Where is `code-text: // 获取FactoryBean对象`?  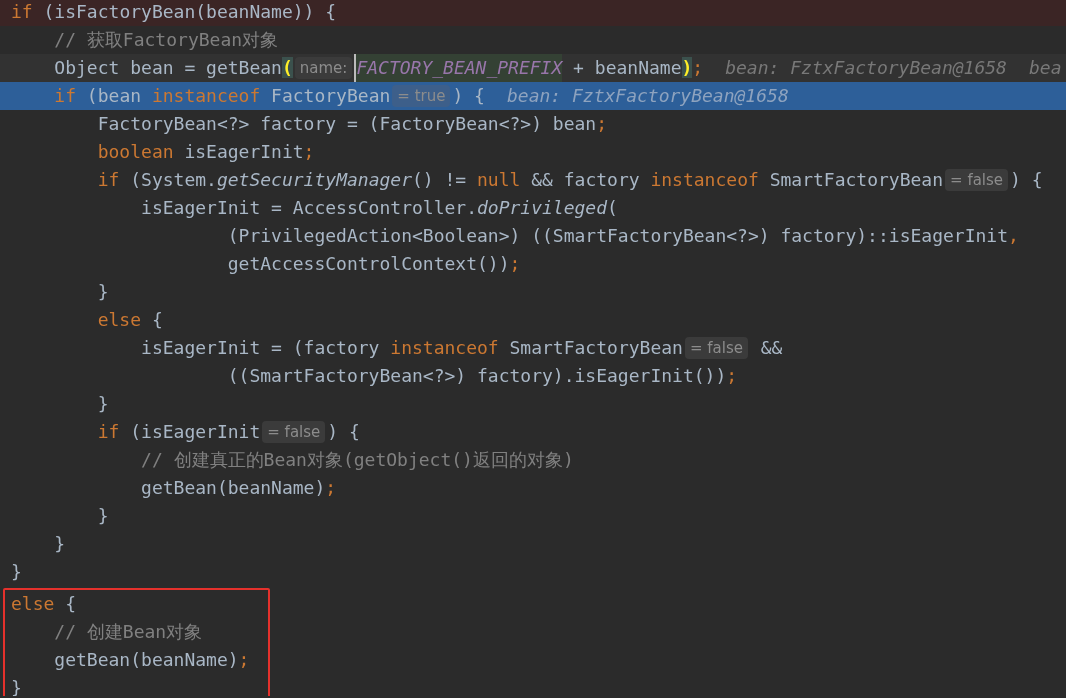 code-text: // 获取FactoryBean对象 is located at coordinates (166, 40).